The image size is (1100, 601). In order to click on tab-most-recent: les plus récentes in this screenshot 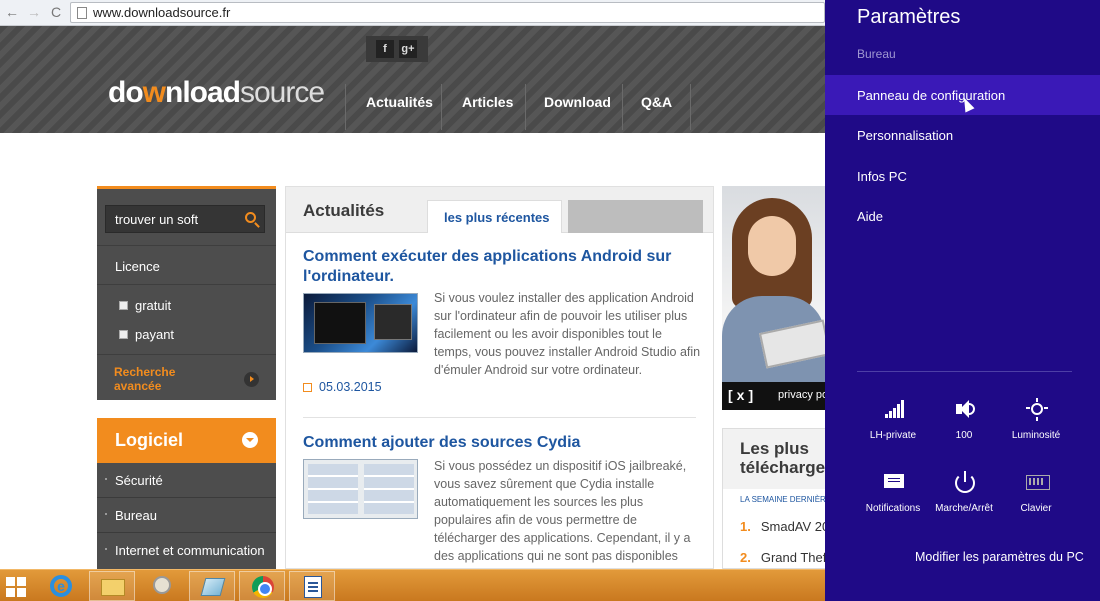, I will do `click(494, 216)`.